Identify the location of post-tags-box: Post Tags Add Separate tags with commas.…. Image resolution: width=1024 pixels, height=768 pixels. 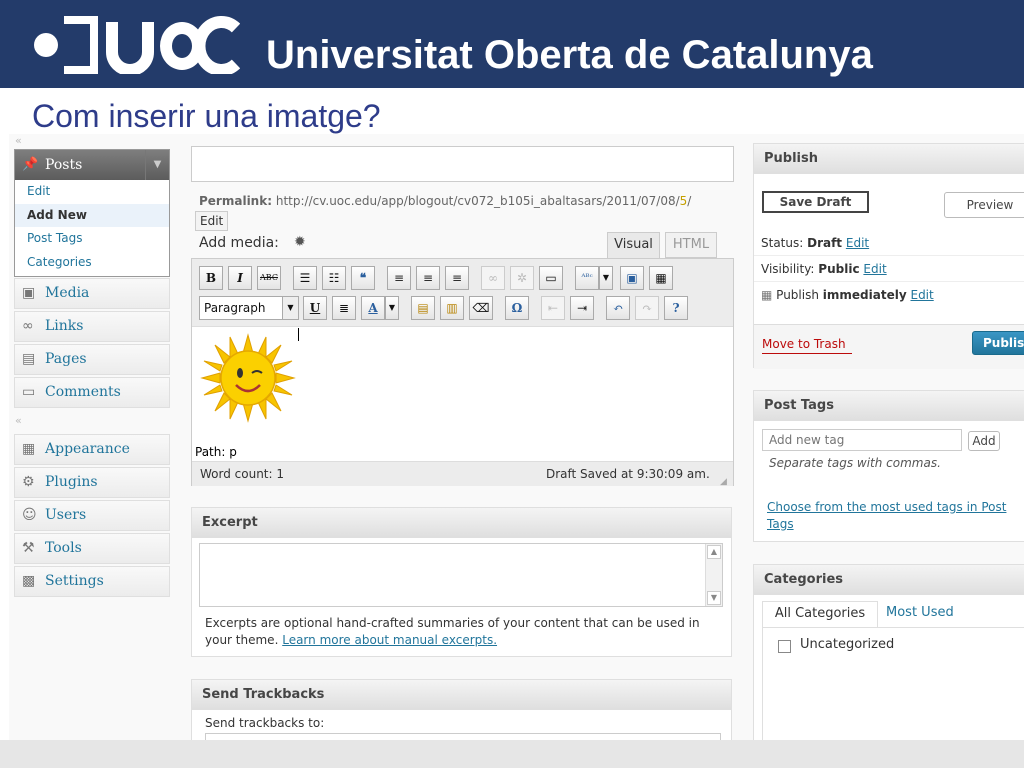
(888, 466).